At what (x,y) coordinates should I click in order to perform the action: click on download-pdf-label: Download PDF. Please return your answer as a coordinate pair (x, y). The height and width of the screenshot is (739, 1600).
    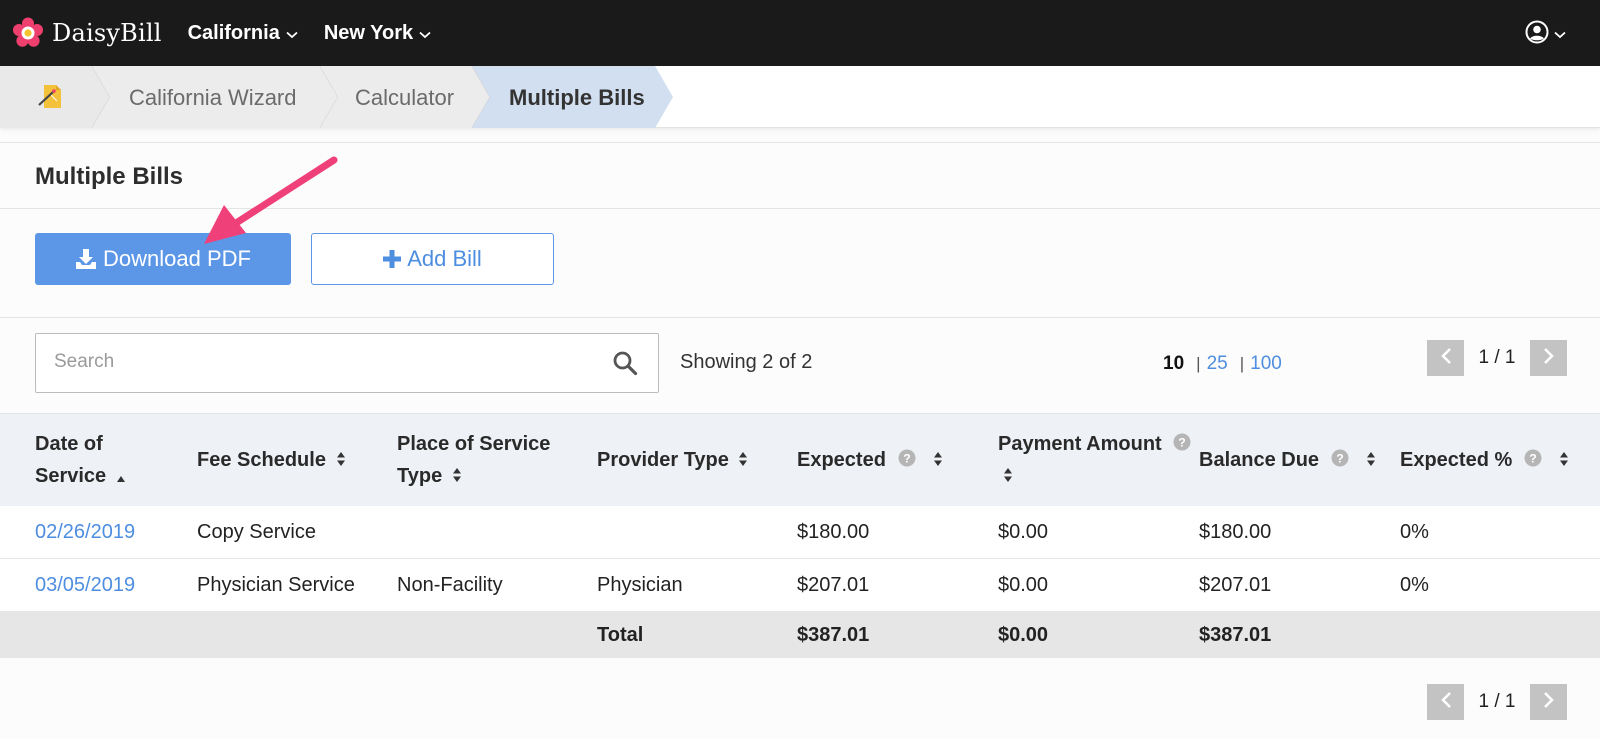
    Looking at the image, I should click on (177, 258).